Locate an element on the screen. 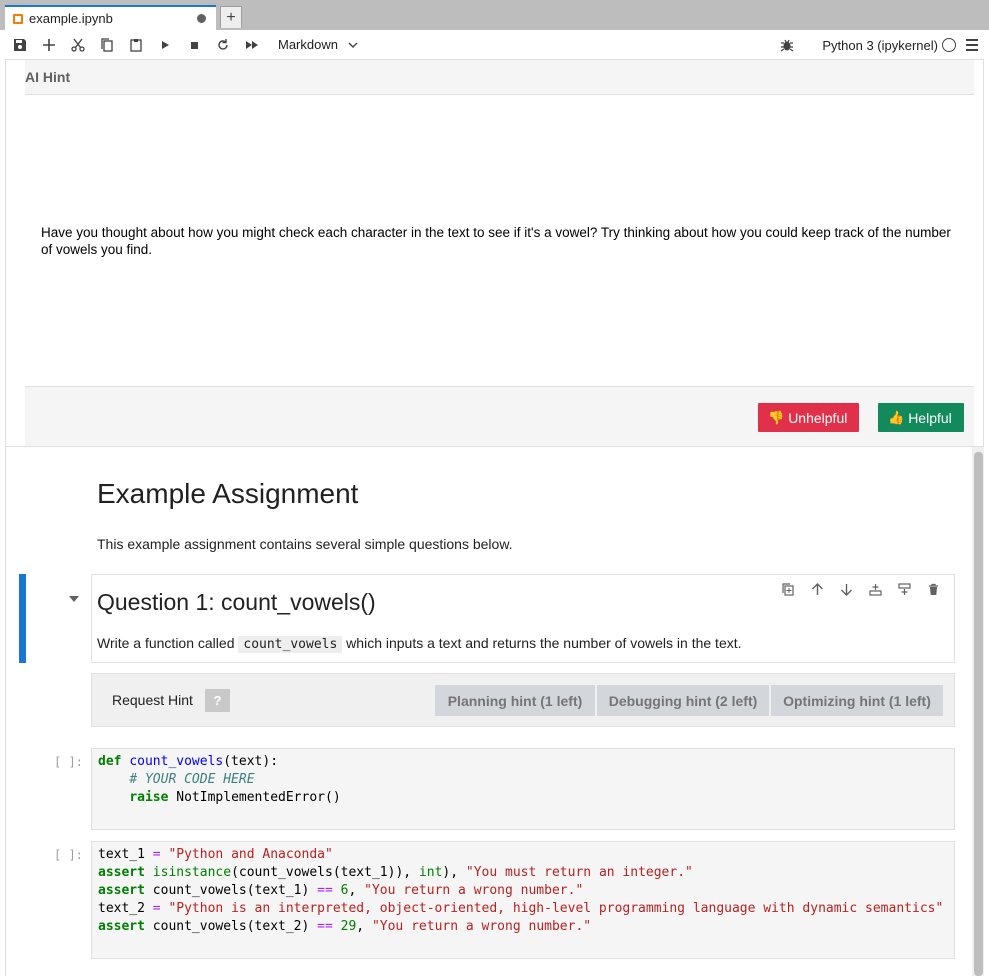  cut-button is located at coordinates (77, 45).